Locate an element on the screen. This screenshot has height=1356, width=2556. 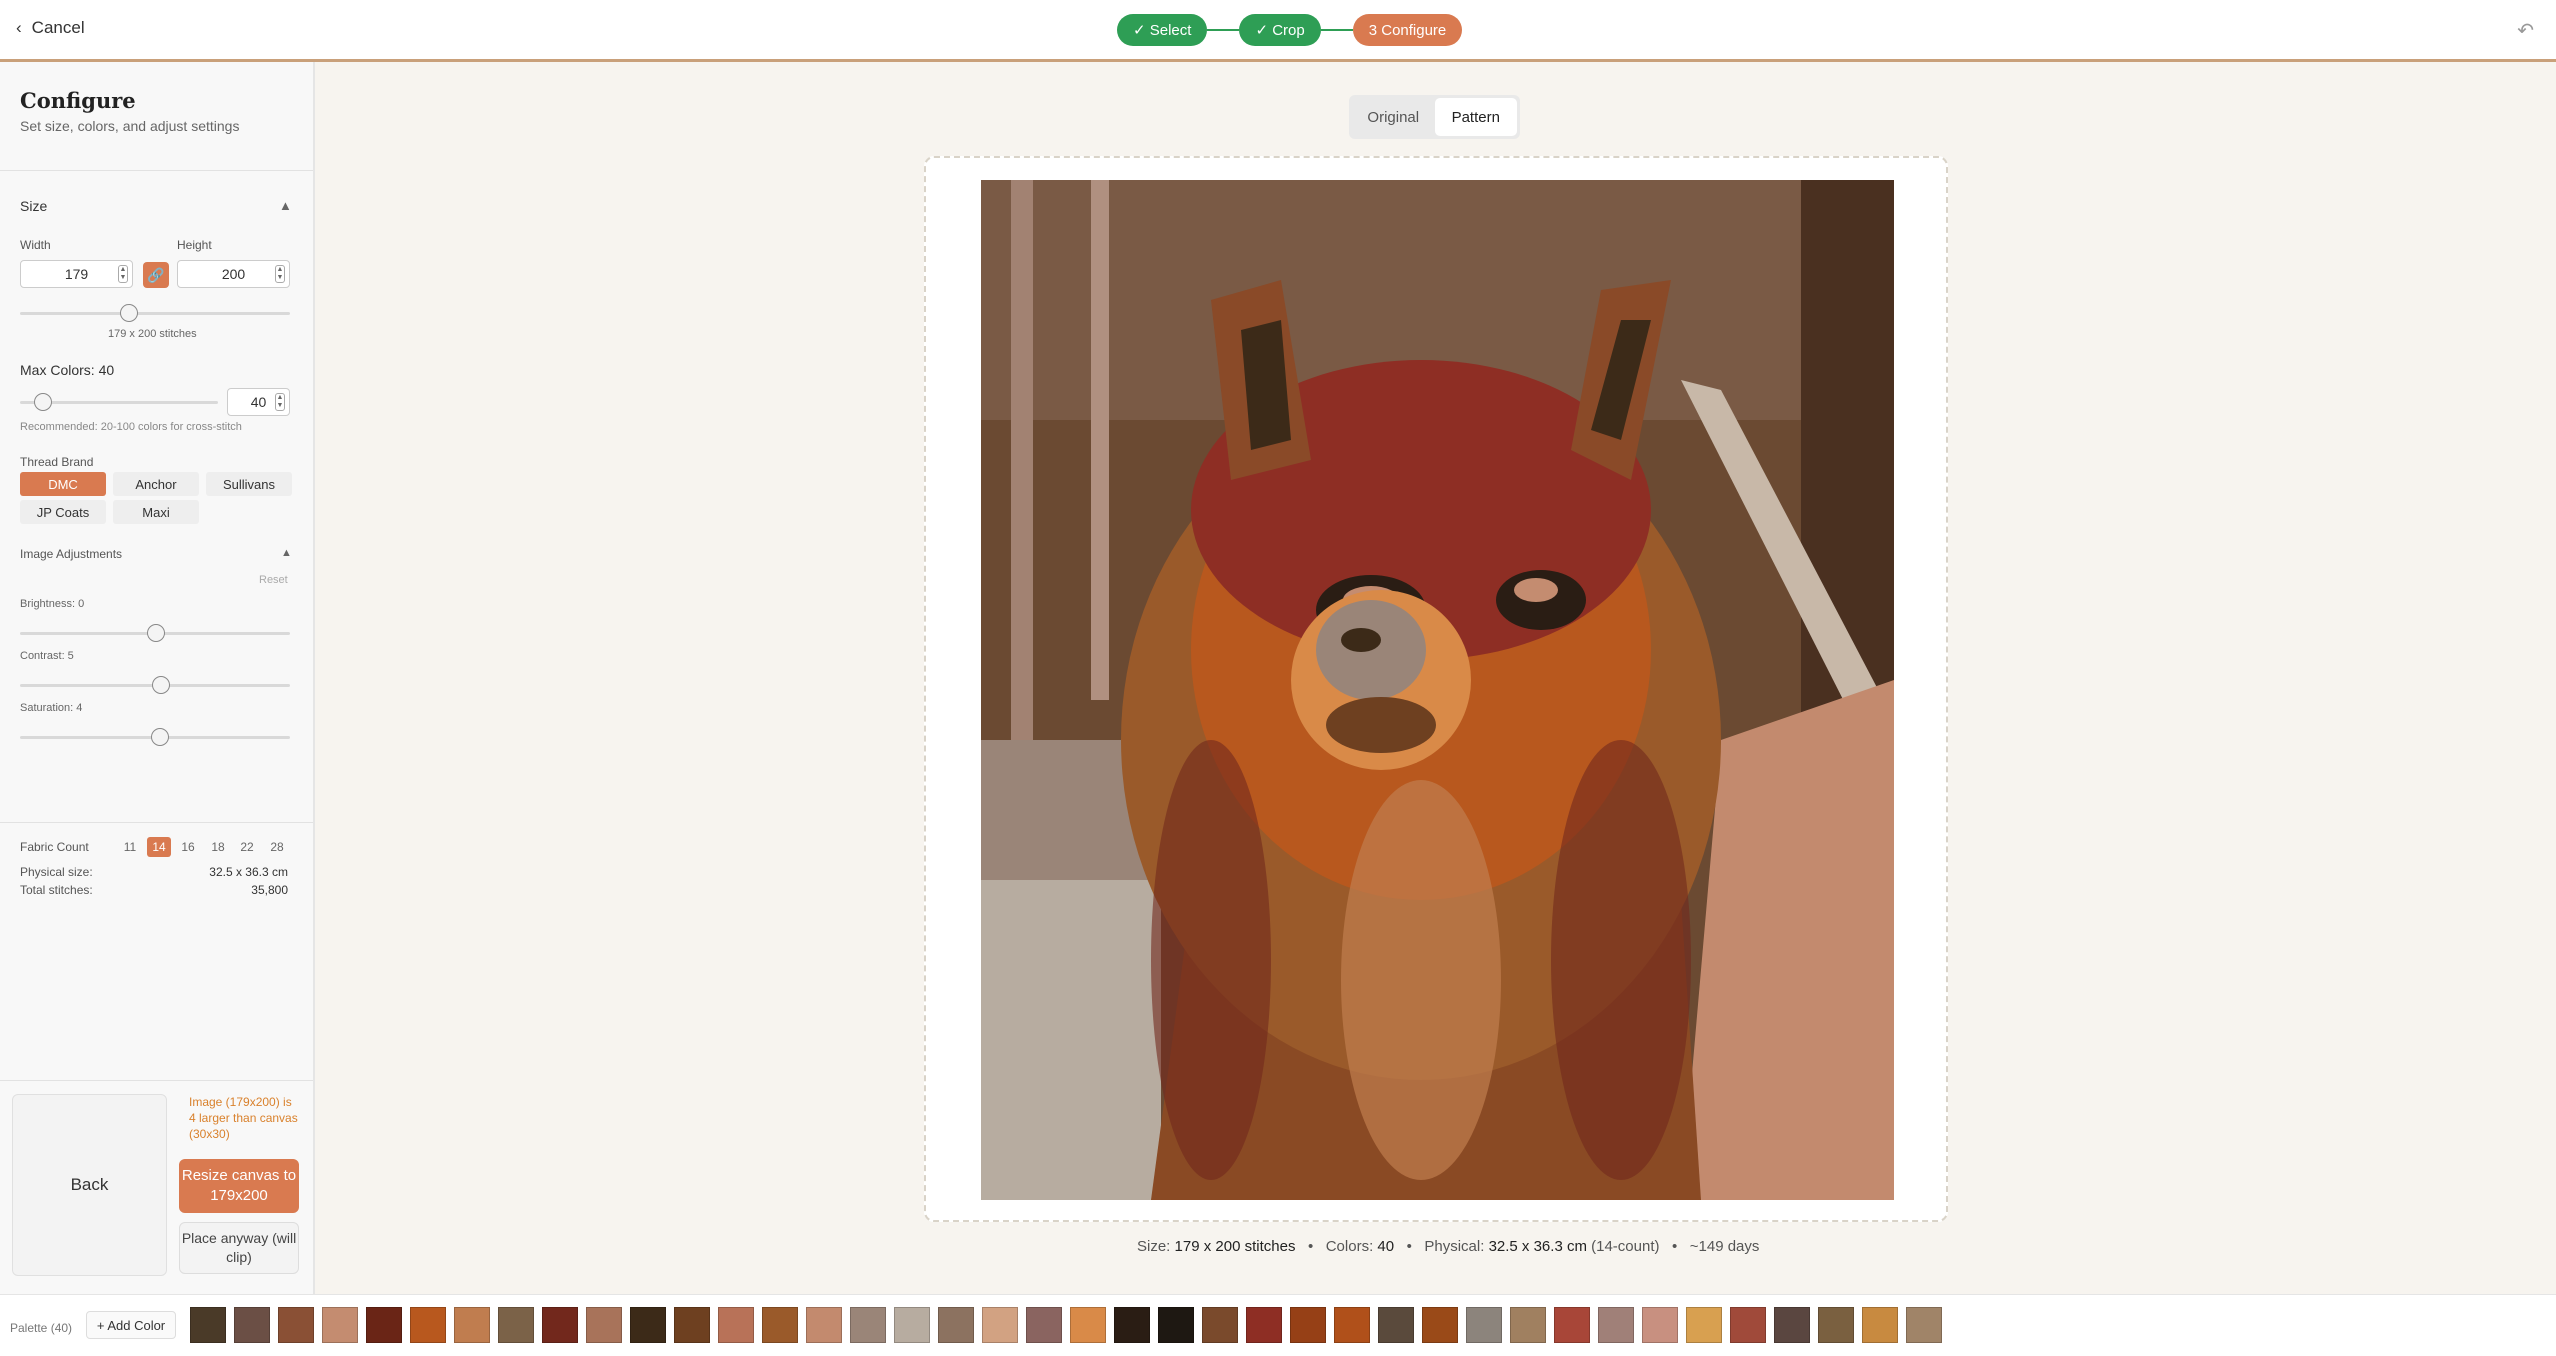
brand-maxi: Maxi is located at coordinates (156, 512).